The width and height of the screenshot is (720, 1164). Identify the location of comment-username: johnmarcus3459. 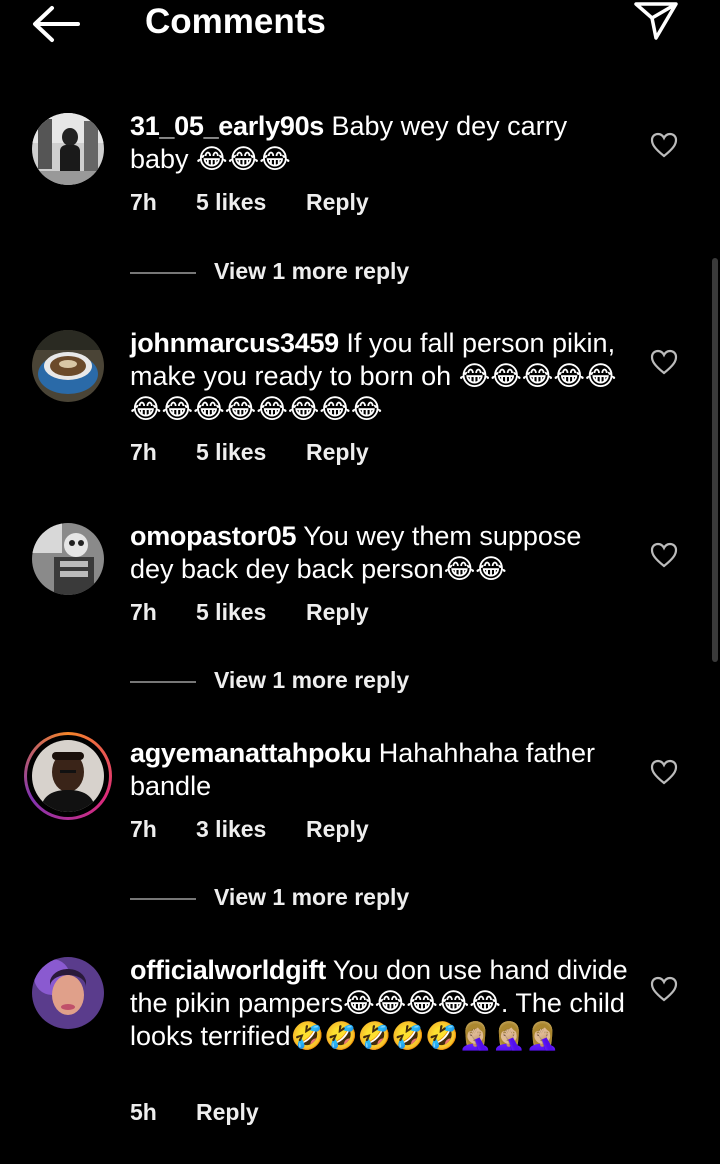
(234, 343).